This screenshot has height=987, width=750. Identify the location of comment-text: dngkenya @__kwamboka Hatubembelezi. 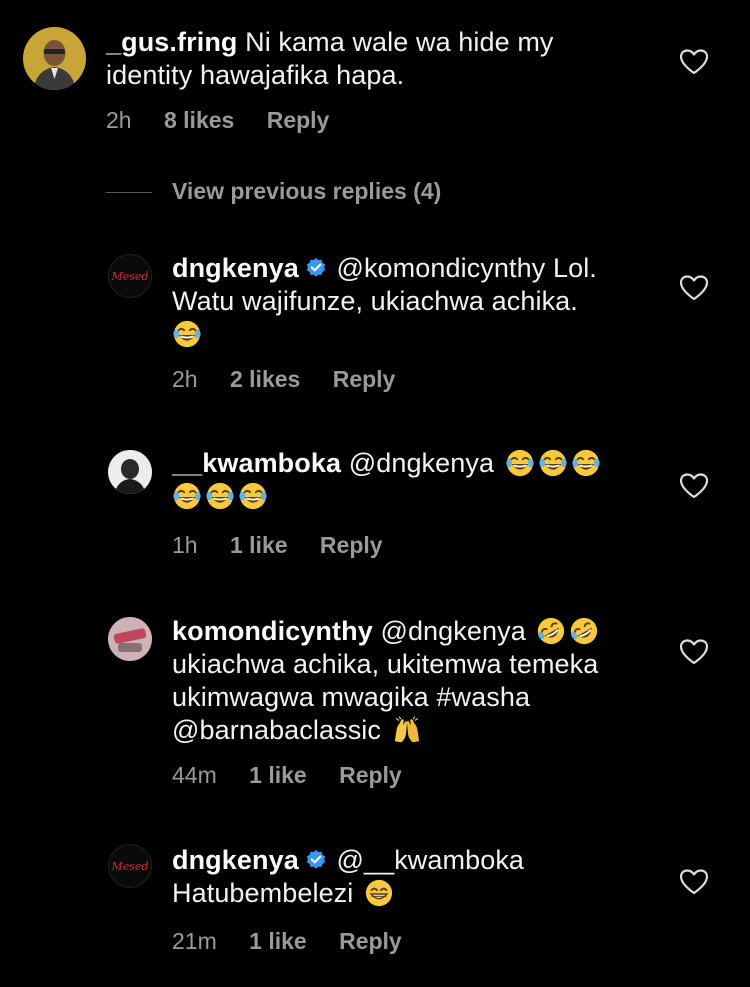
(422, 877).